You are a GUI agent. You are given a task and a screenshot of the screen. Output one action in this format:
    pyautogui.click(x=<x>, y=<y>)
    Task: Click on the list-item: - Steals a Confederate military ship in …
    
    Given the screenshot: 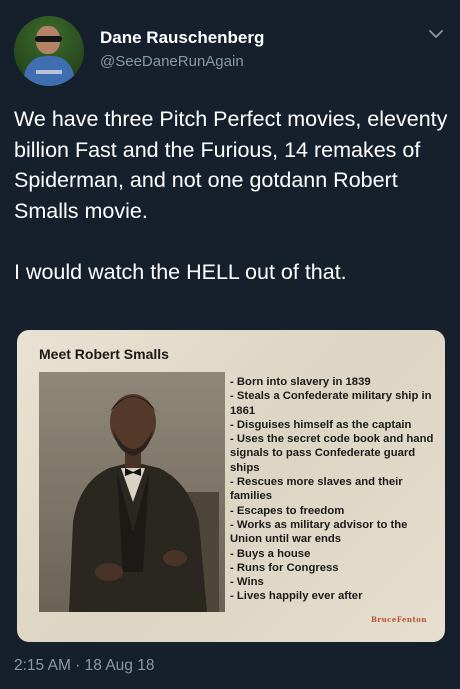 What is the action you would take?
    pyautogui.click(x=331, y=403)
    